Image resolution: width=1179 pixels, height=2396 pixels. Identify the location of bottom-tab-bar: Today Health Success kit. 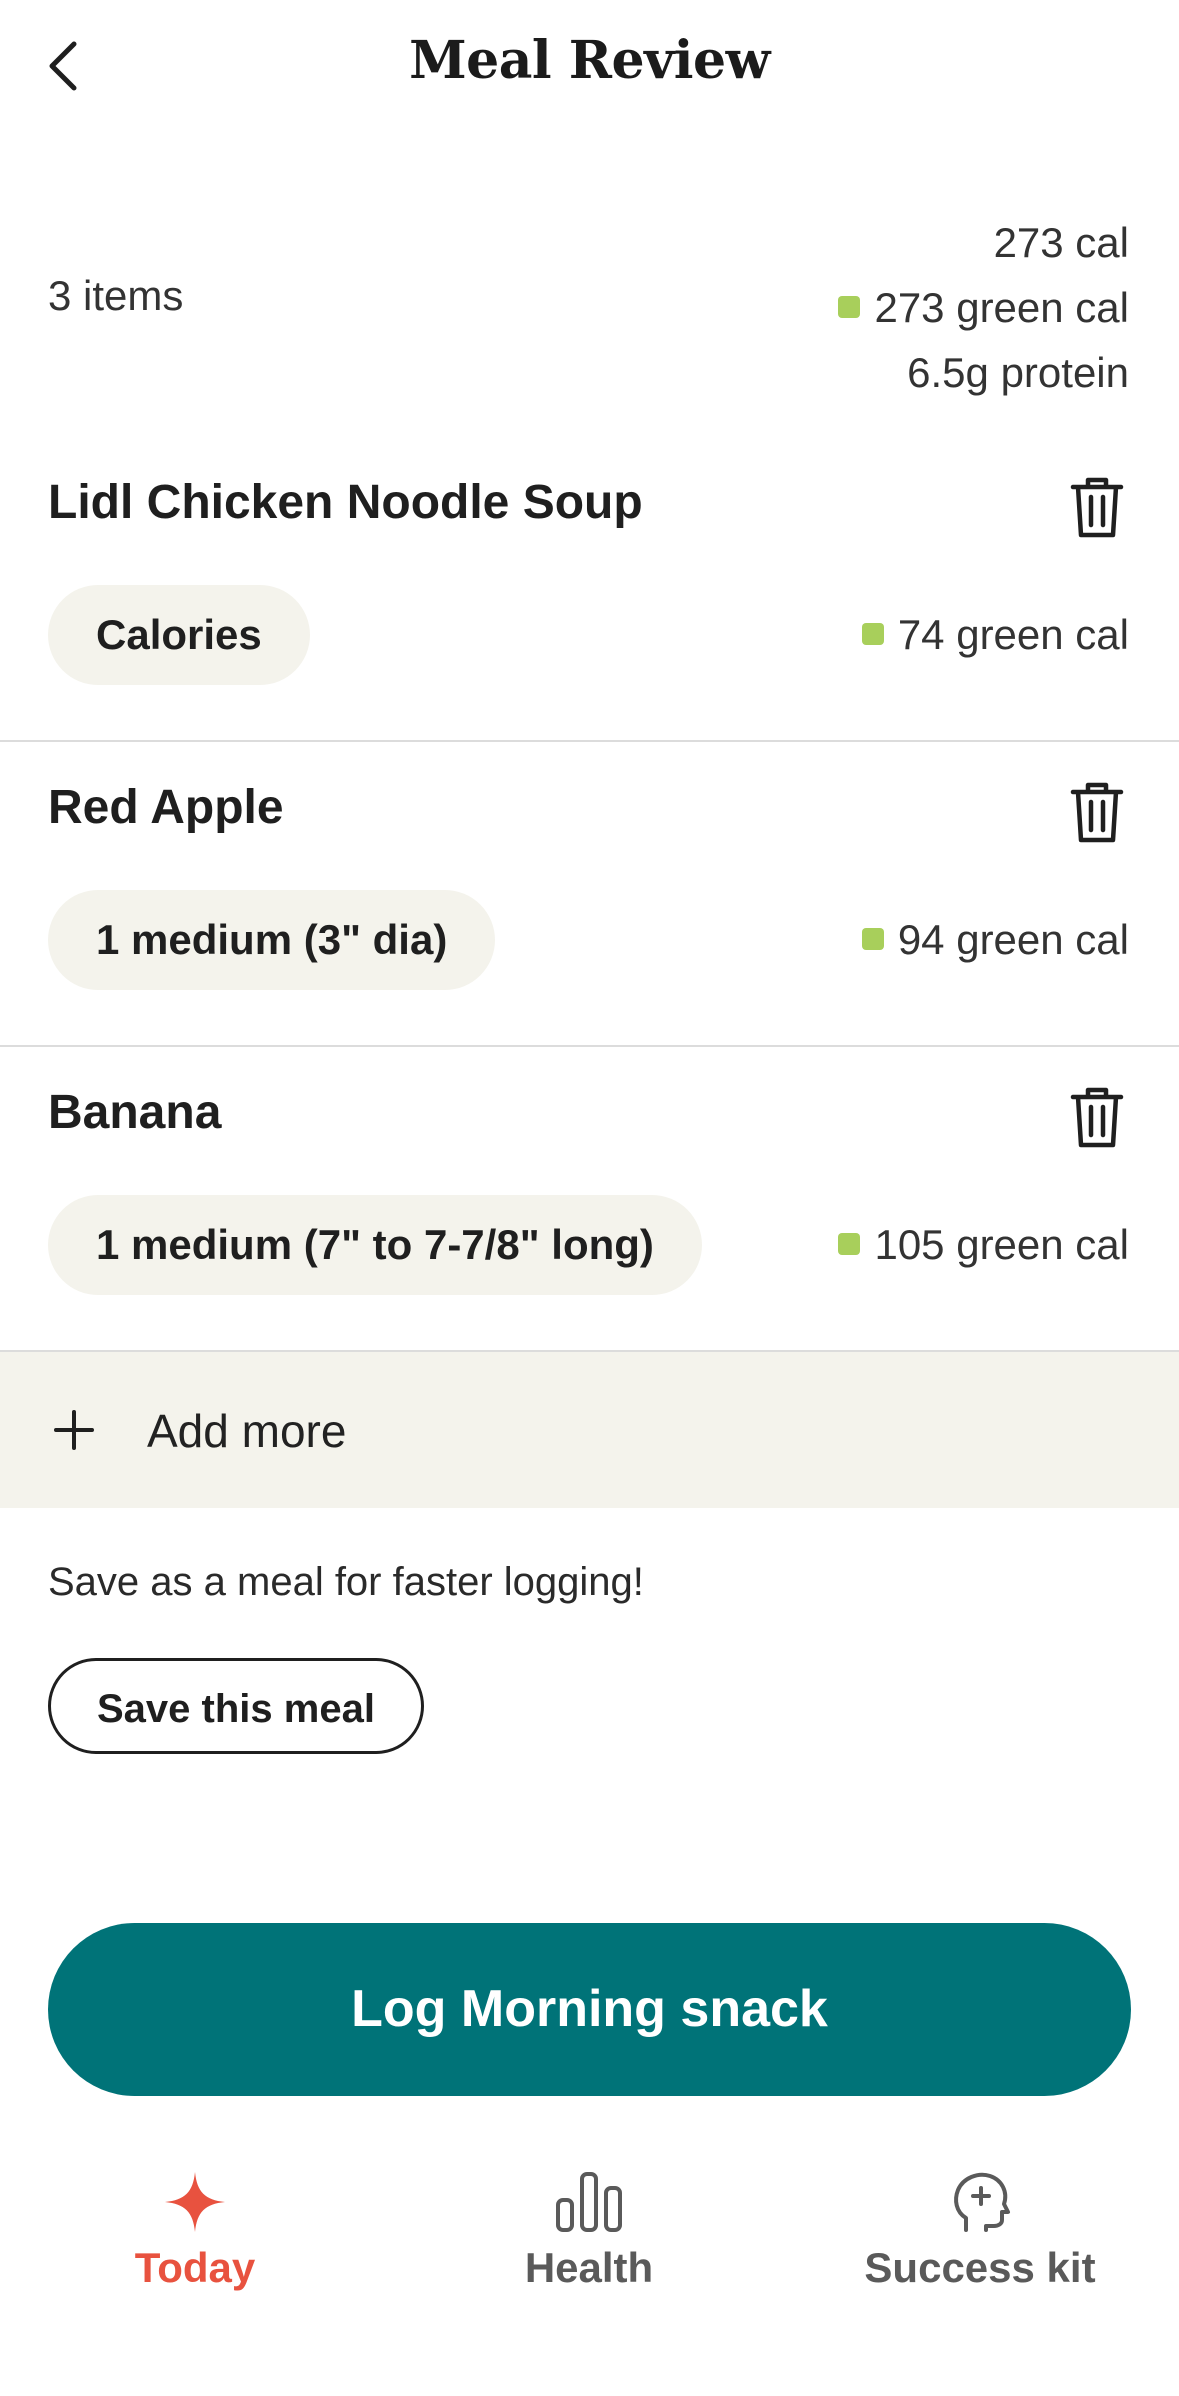
(589, 2273).